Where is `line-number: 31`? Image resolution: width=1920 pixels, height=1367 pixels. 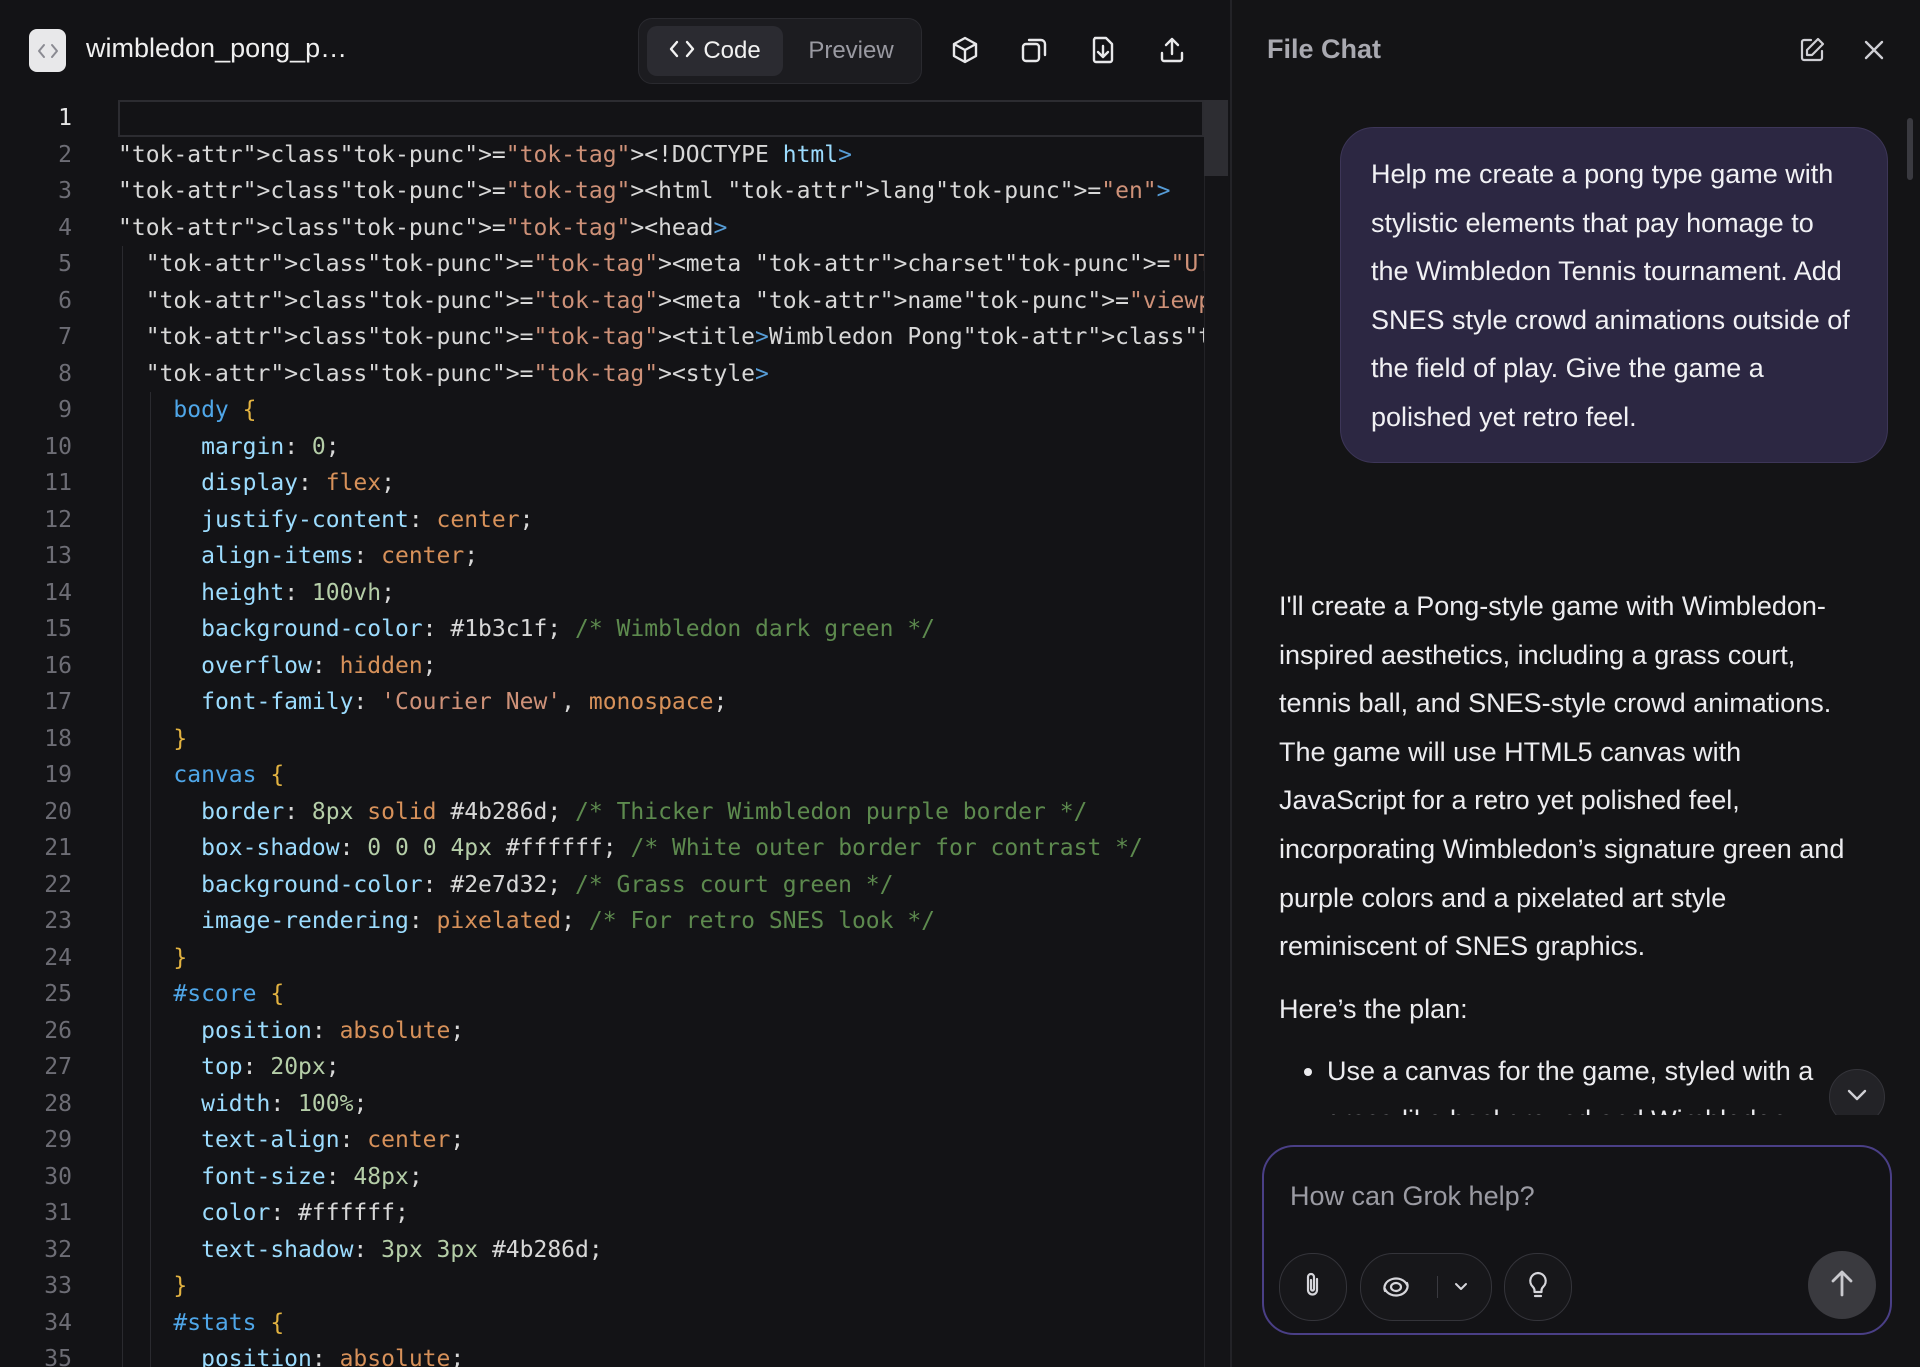
line-number: 31 is located at coordinates (58, 1213).